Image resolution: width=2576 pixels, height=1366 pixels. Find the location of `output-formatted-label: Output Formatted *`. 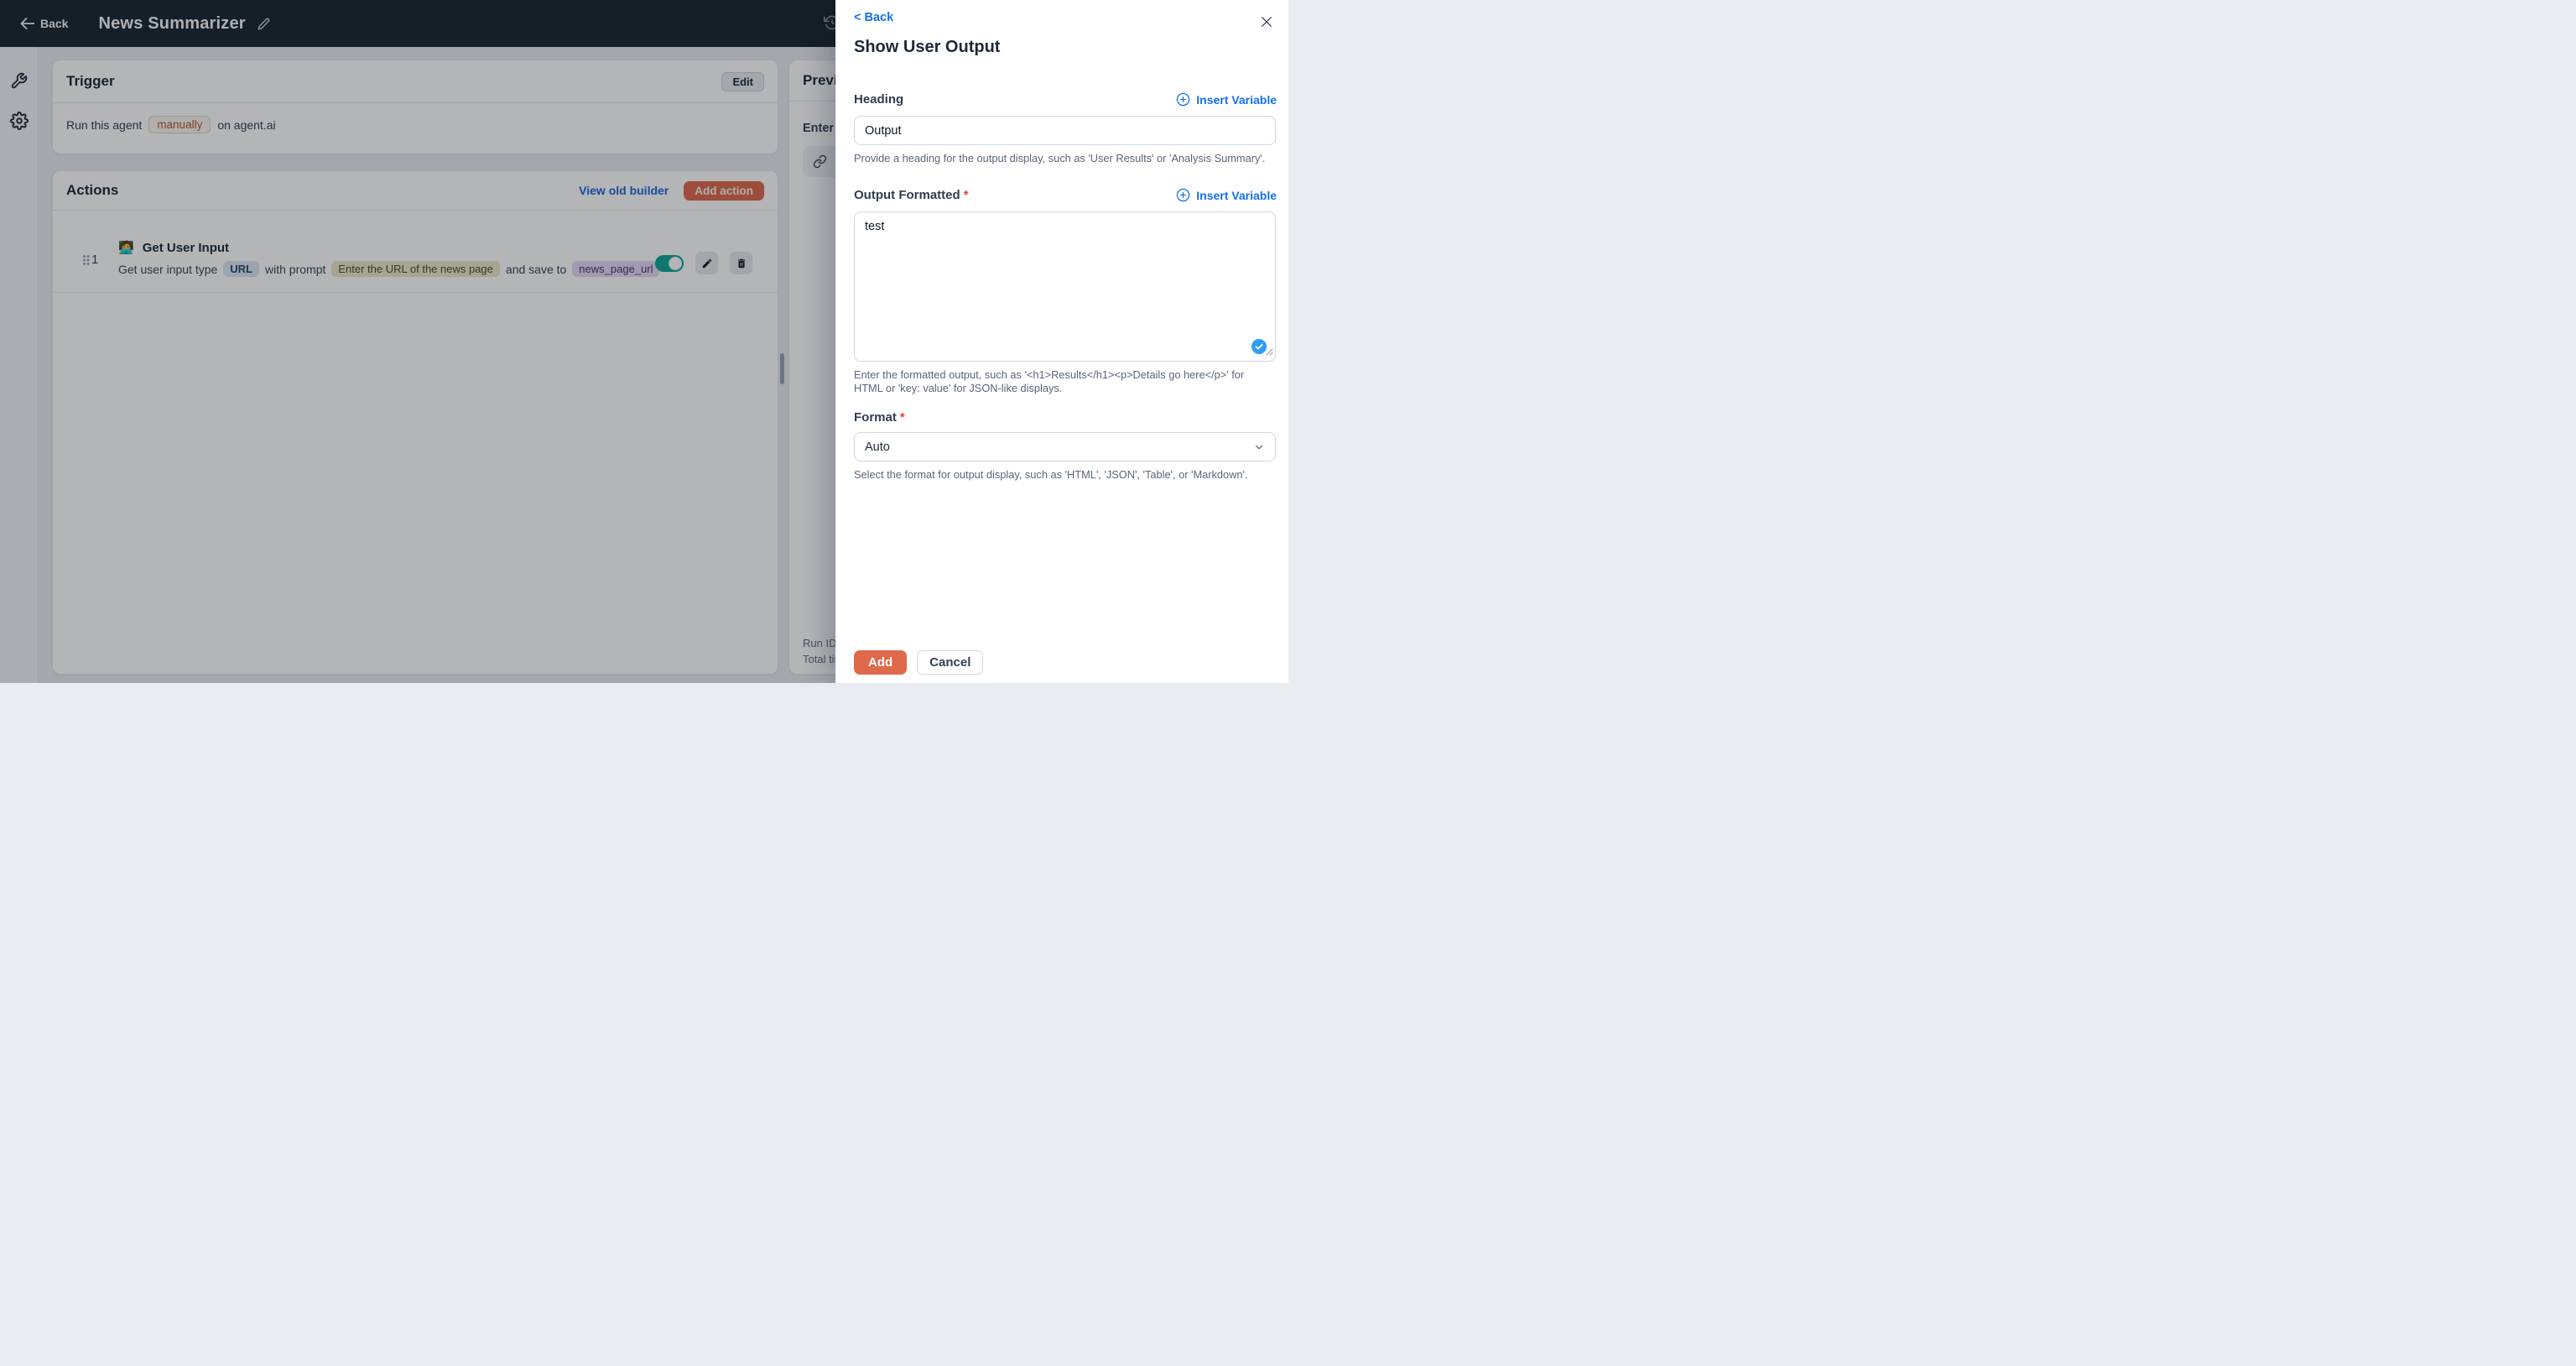

output-formatted-label: Output Formatted * is located at coordinates (911, 195).